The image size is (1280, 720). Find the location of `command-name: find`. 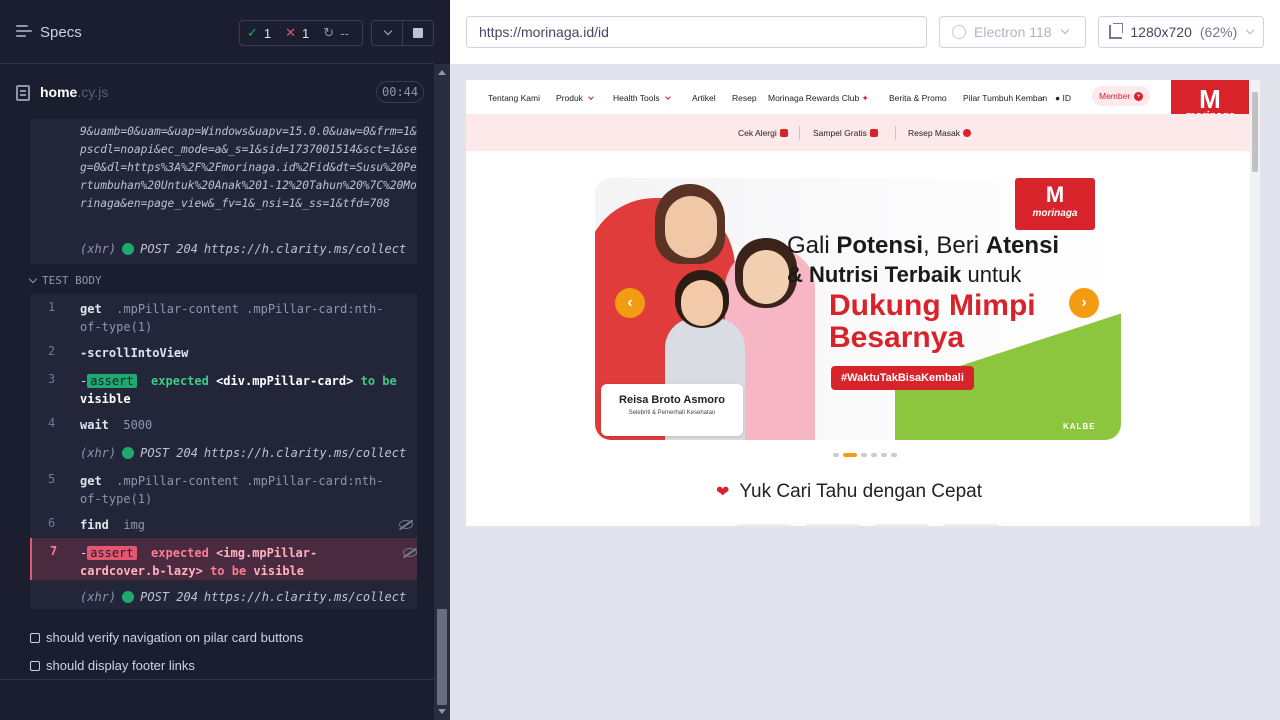

command-name: find is located at coordinates (94, 525).